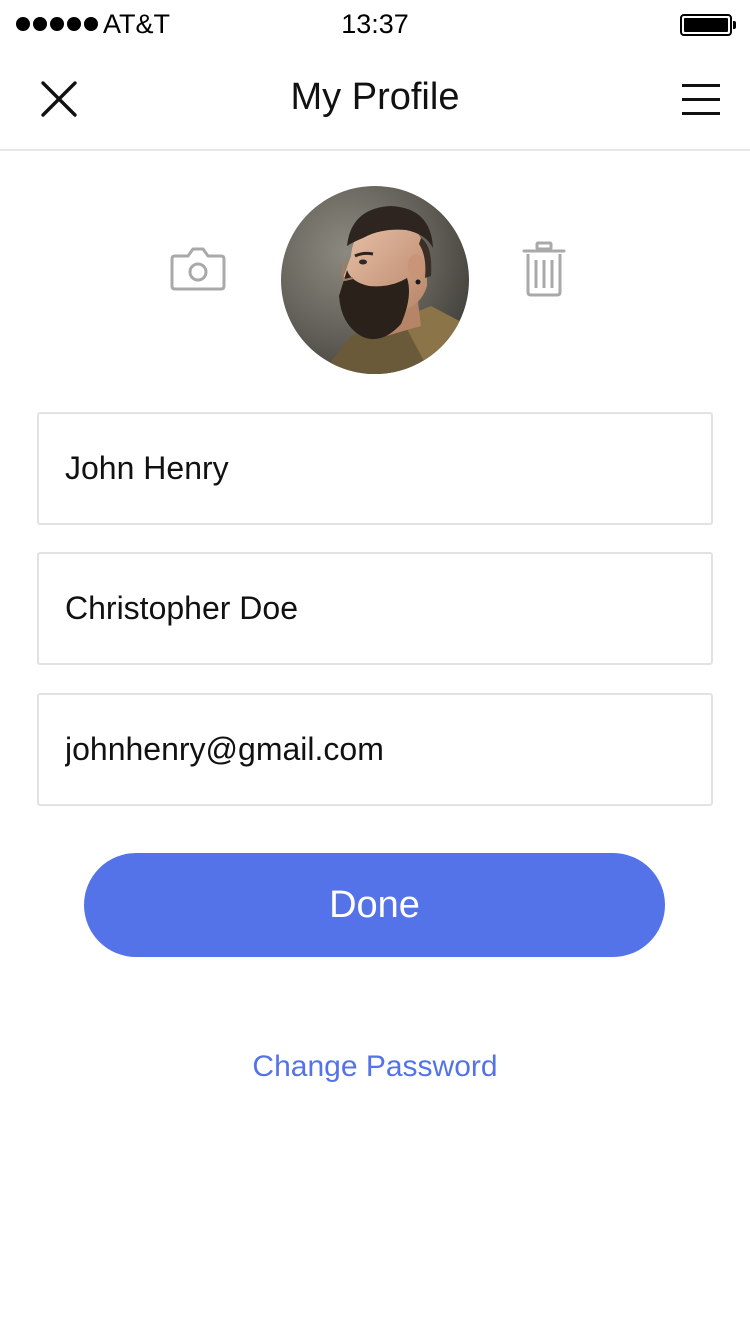  What do you see at coordinates (374, 905) in the screenshot?
I see `done-button: Done` at bounding box center [374, 905].